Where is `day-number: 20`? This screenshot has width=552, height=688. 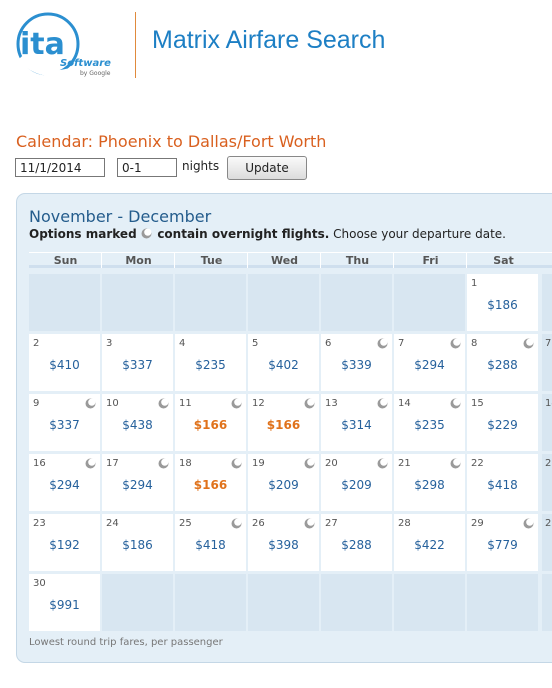 day-number: 20 is located at coordinates (331, 463).